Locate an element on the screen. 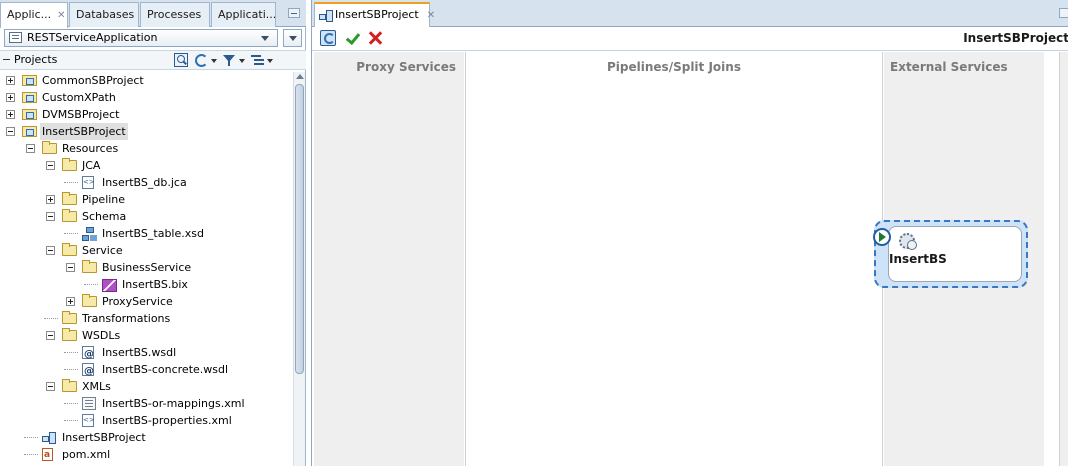  tree-options-dropdown-icon is located at coordinates (270, 61).